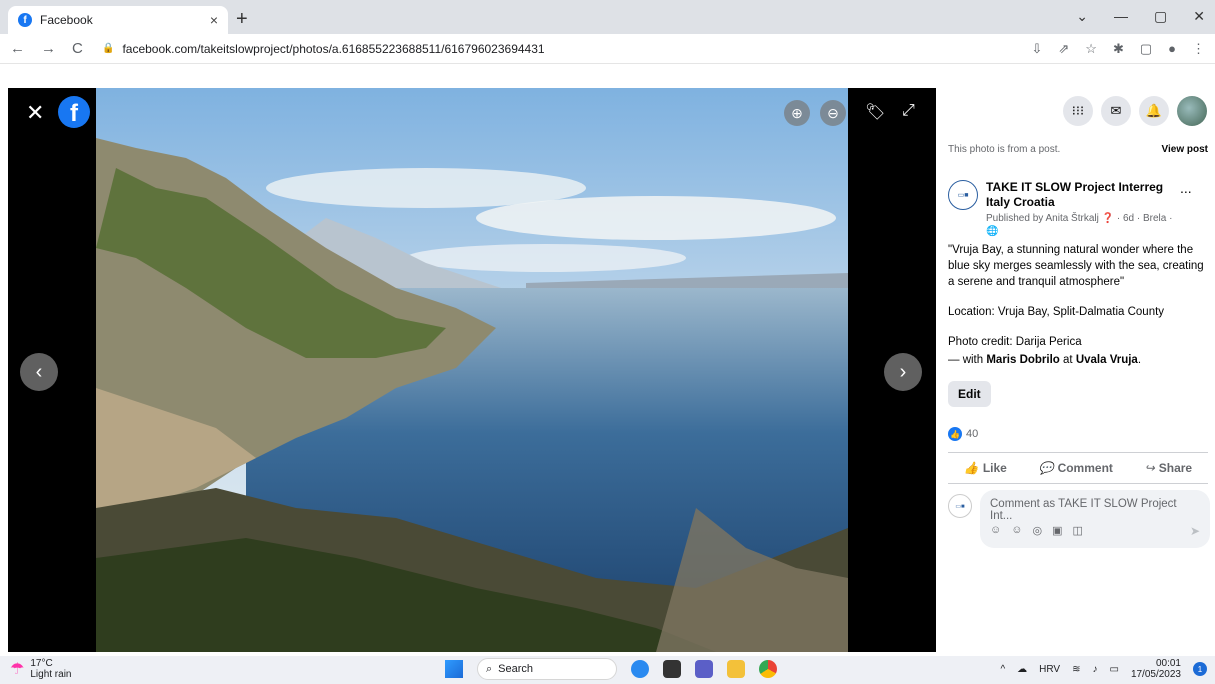 This screenshot has height=684, width=1215. I want to click on next-photo-button: ›, so click(903, 372).